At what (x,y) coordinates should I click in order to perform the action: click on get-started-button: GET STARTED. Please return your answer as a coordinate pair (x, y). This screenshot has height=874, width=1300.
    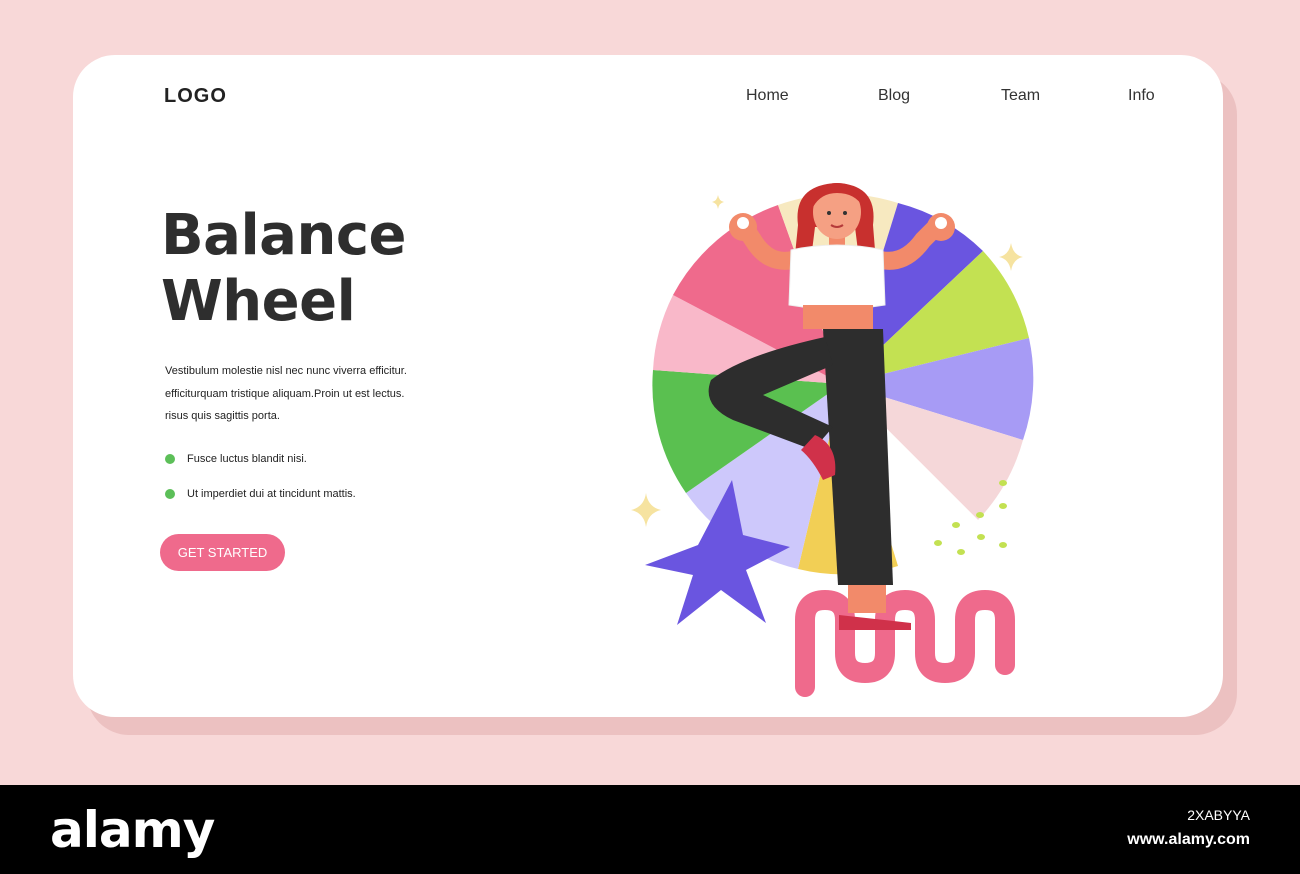
    Looking at the image, I should click on (222, 552).